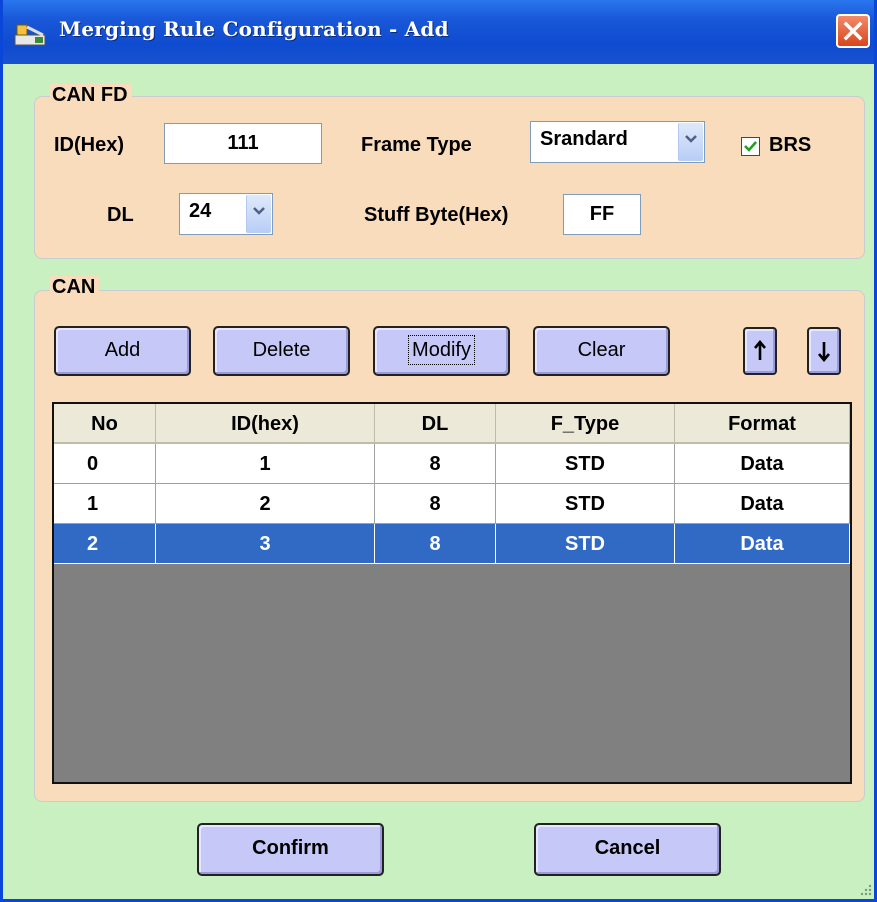  Describe the element at coordinates (89, 145) in the screenshot. I see `id-hex-label: ID(Hex)` at that location.